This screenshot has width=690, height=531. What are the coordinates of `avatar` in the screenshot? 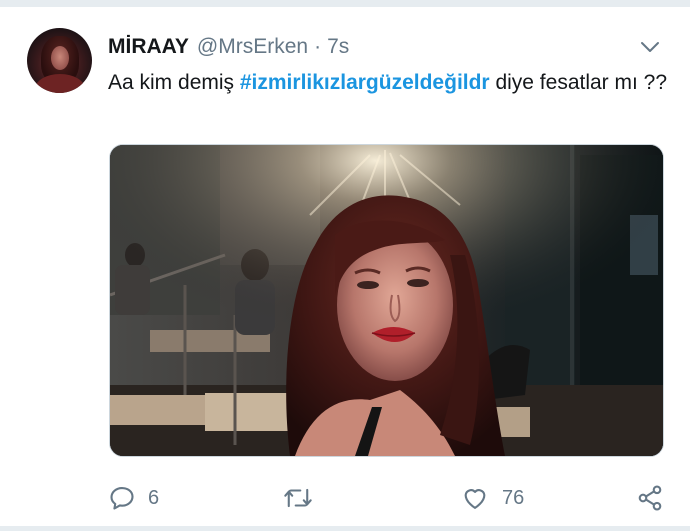 It's located at (59, 60).